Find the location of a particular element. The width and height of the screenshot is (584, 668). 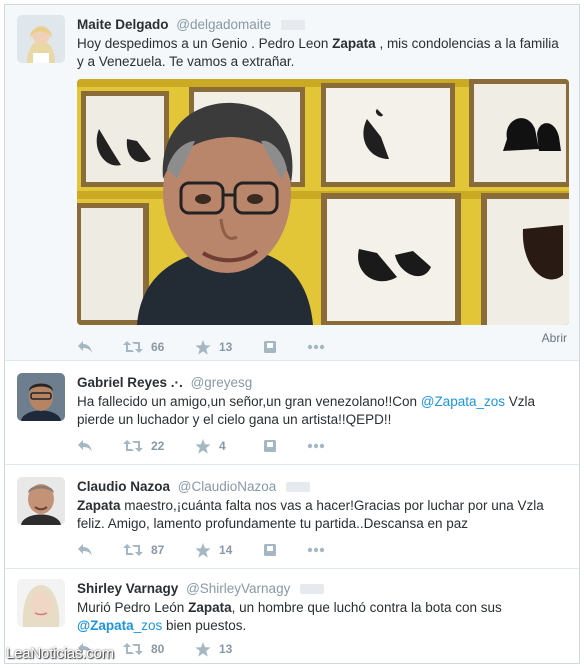

retweet-button: 22 is located at coordinates (144, 446).